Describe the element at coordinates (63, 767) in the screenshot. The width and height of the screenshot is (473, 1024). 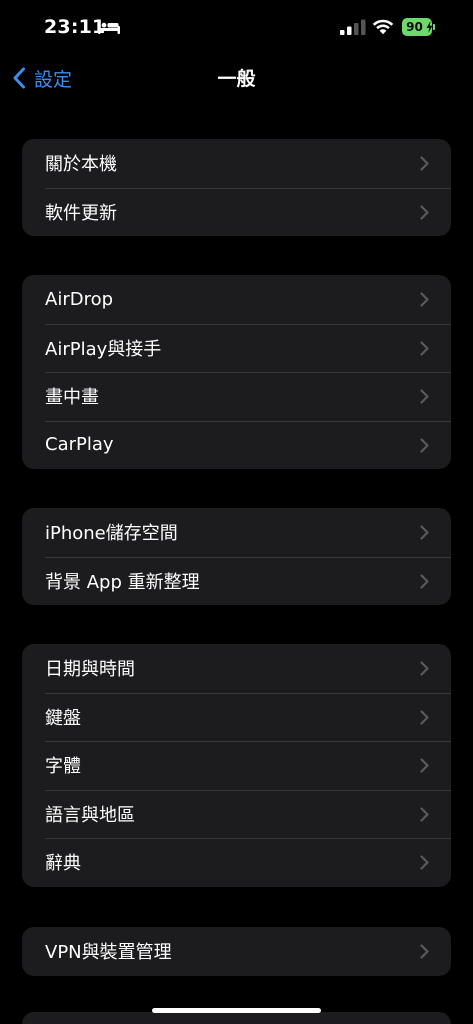
I see `row-label: 字體` at that location.